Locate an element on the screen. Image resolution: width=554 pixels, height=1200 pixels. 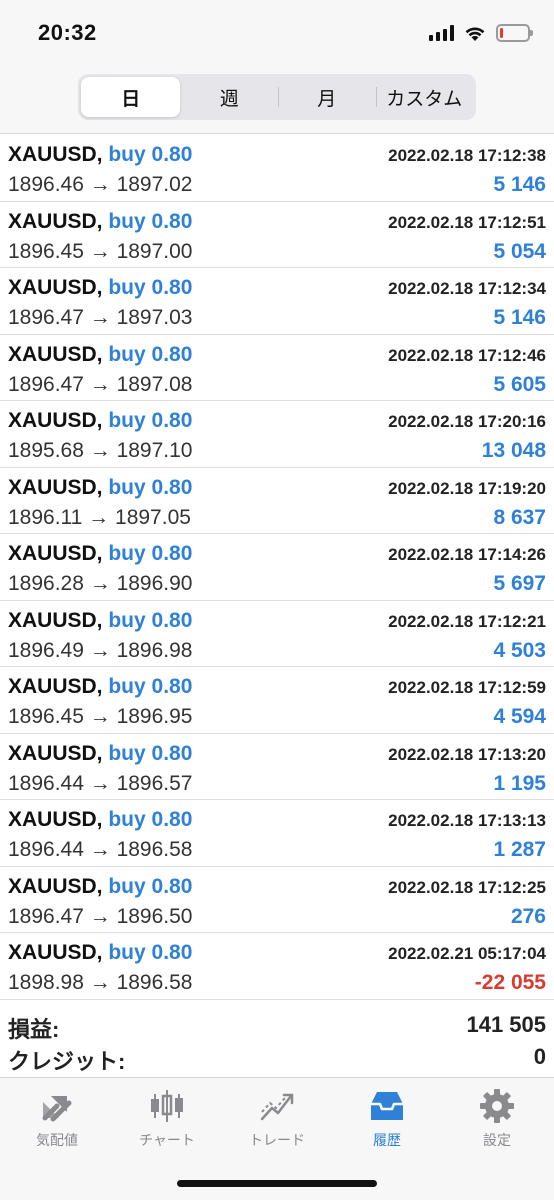
profit-value: 141 505 is located at coordinates (506, 1024).